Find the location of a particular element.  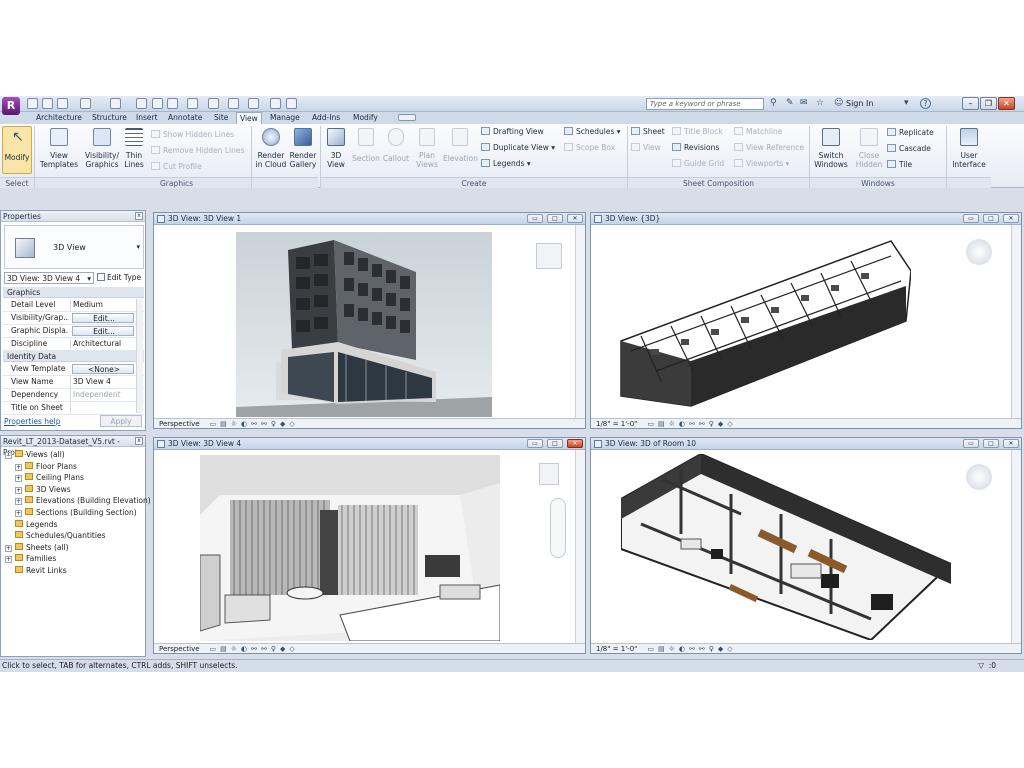

favorites-icon: ☆ is located at coordinates (820, 103).